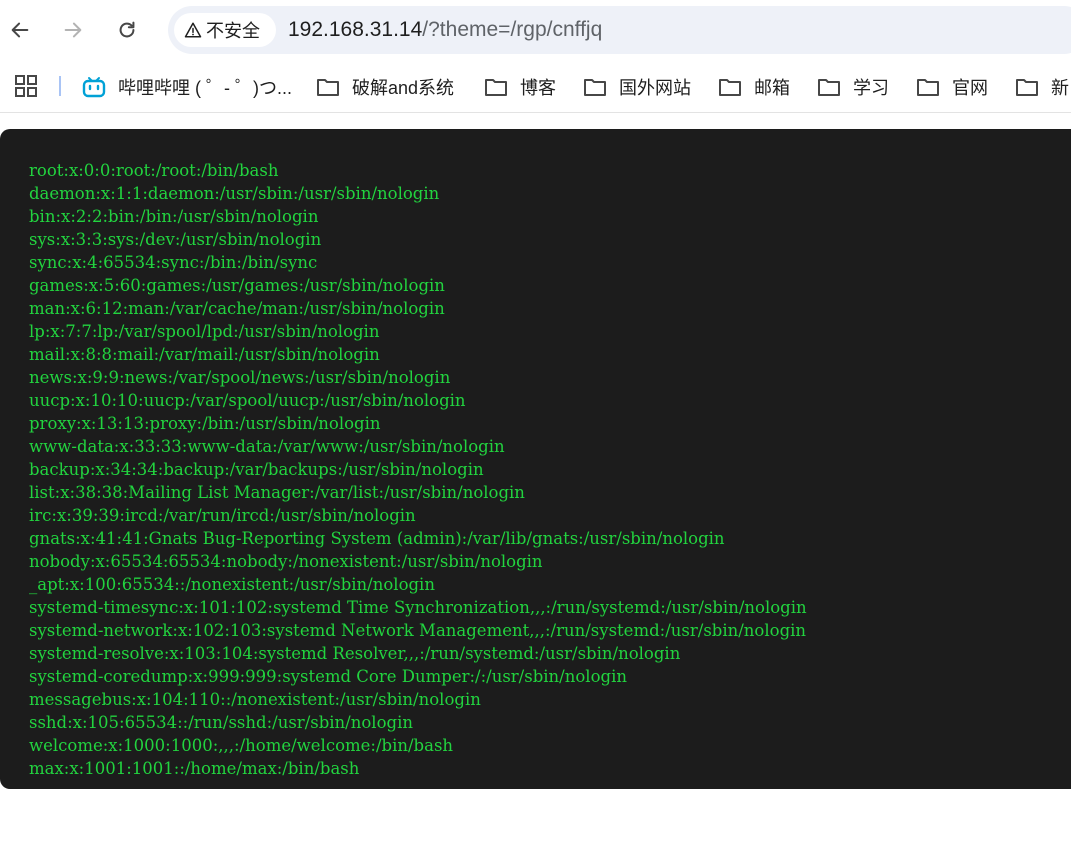  What do you see at coordinates (619, 30) in the screenshot?
I see `address-bar: 不安全 192.168.31.14/?theme=/rgp/cnffjq` at bounding box center [619, 30].